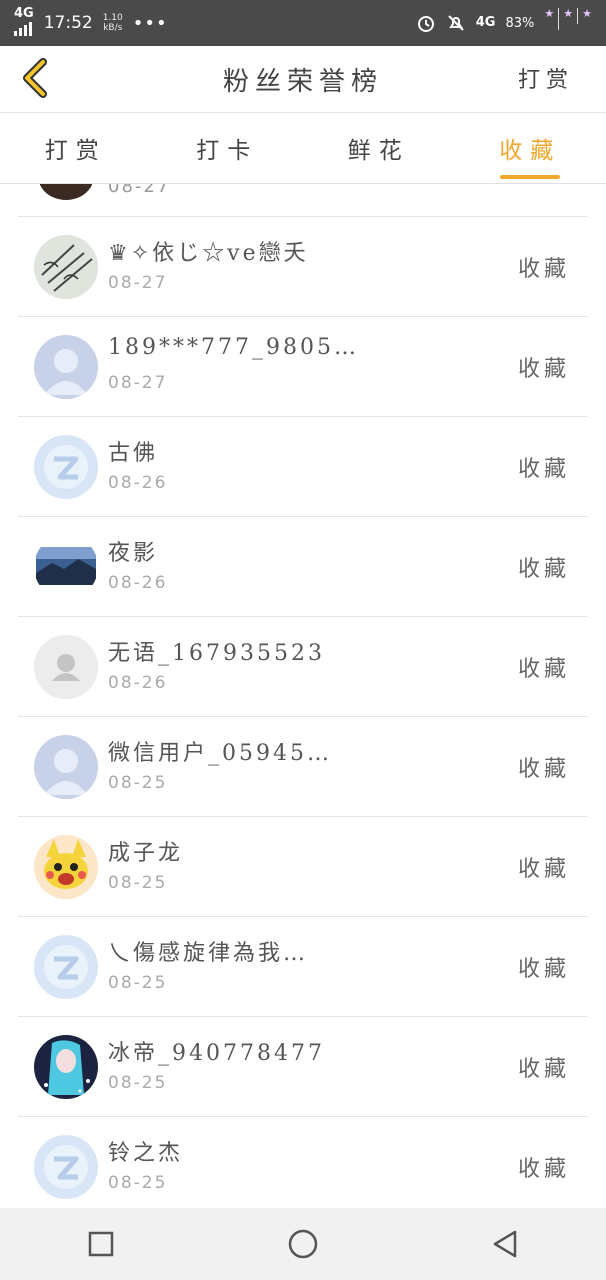 The image size is (606, 1280). I want to click on recent-apps-button, so click(101, 1244).